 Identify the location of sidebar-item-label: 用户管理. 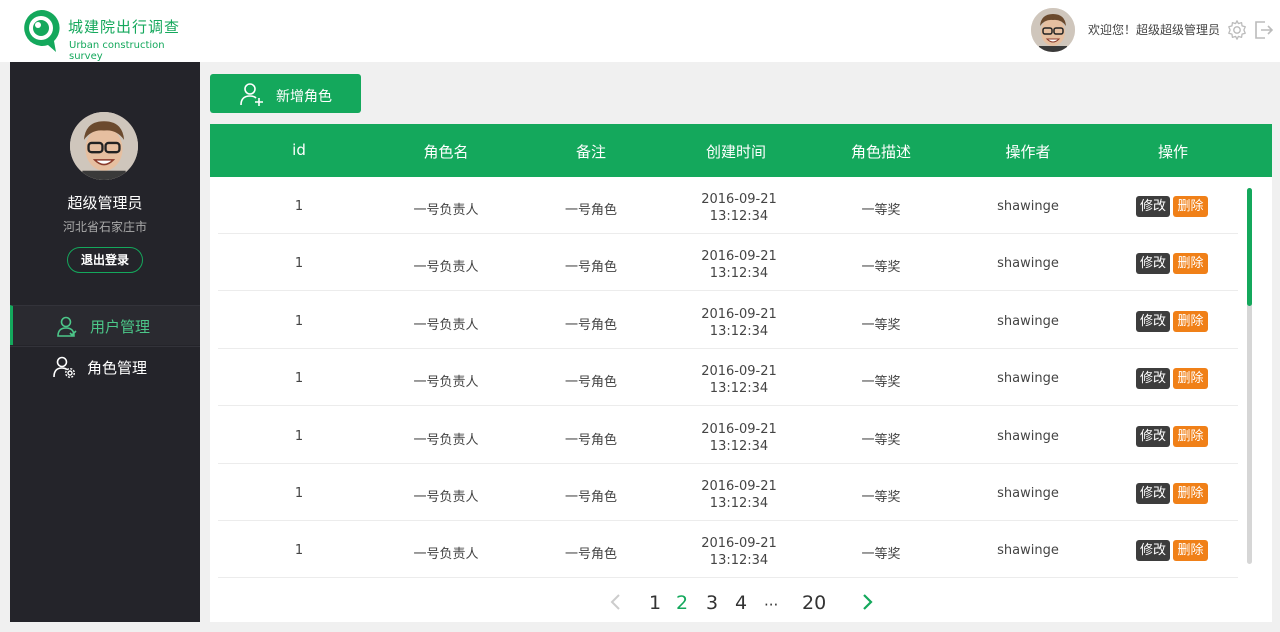
(120, 327).